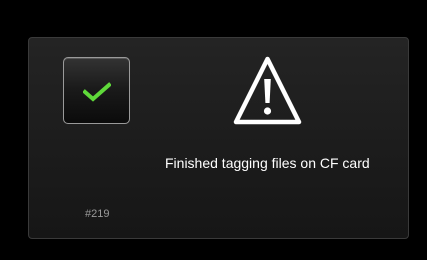 The height and width of the screenshot is (260, 427). What do you see at coordinates (267, 163) in the screenshot?
I see `dialog-message: Finished tagging files on CF card` at bounding box center [267, 163].